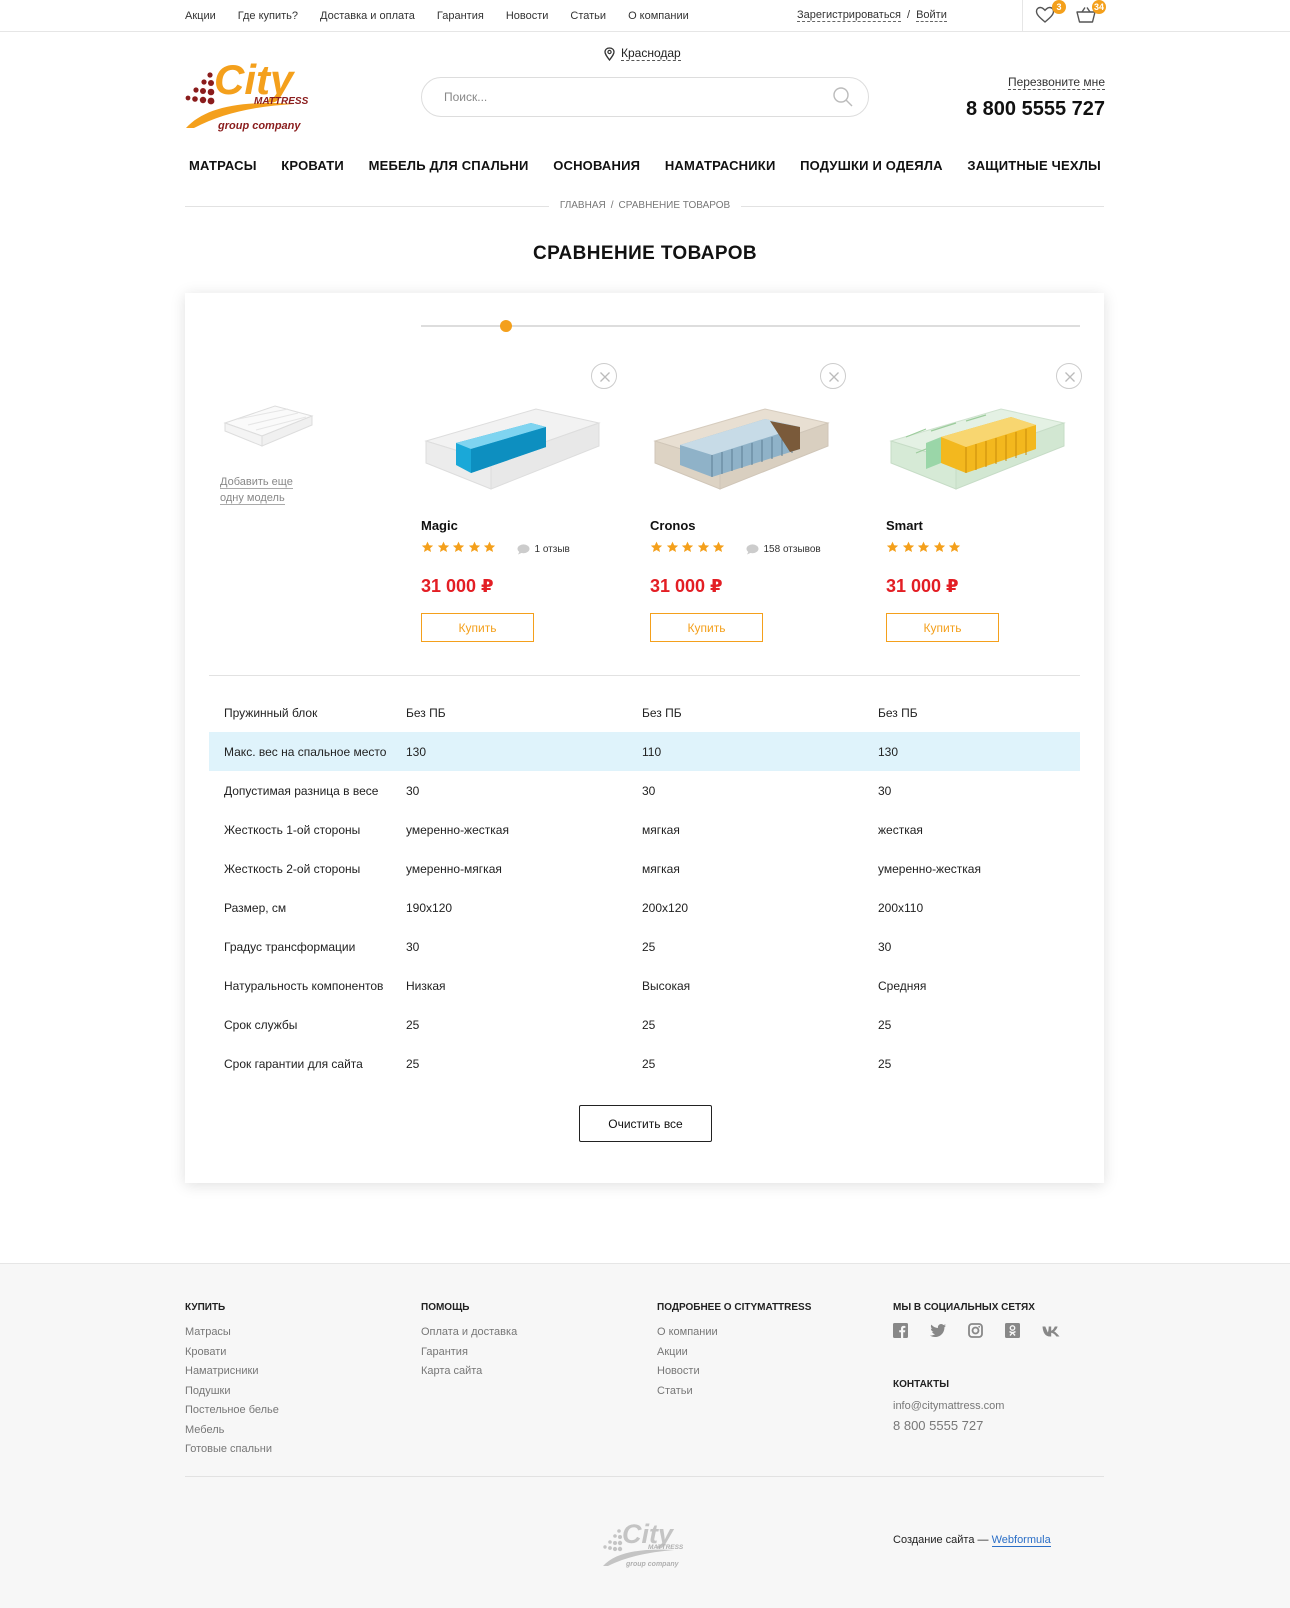 The image size is (1290, 1608). Describe the element at coordinates (929, 868) in the screenshot. I see `spec-value: умеренно-жесткая` at that location.